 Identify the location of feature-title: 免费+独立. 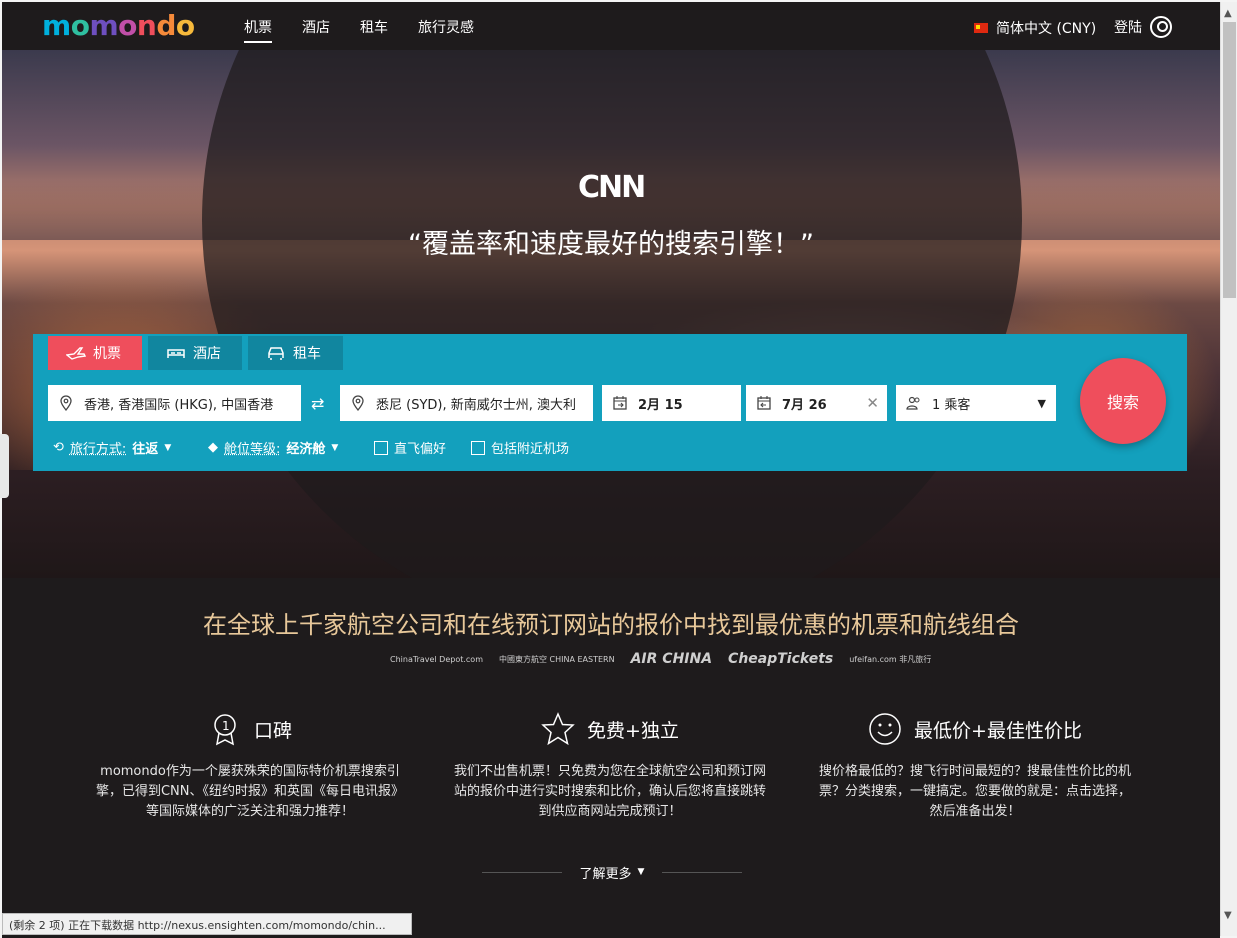
(633, 730).